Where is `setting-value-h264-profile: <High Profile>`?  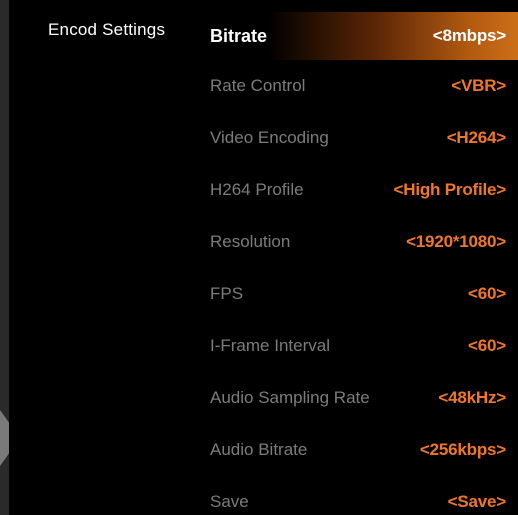
setting-value-h264-profile: <High Profile> is located at coordinates (450, 190).